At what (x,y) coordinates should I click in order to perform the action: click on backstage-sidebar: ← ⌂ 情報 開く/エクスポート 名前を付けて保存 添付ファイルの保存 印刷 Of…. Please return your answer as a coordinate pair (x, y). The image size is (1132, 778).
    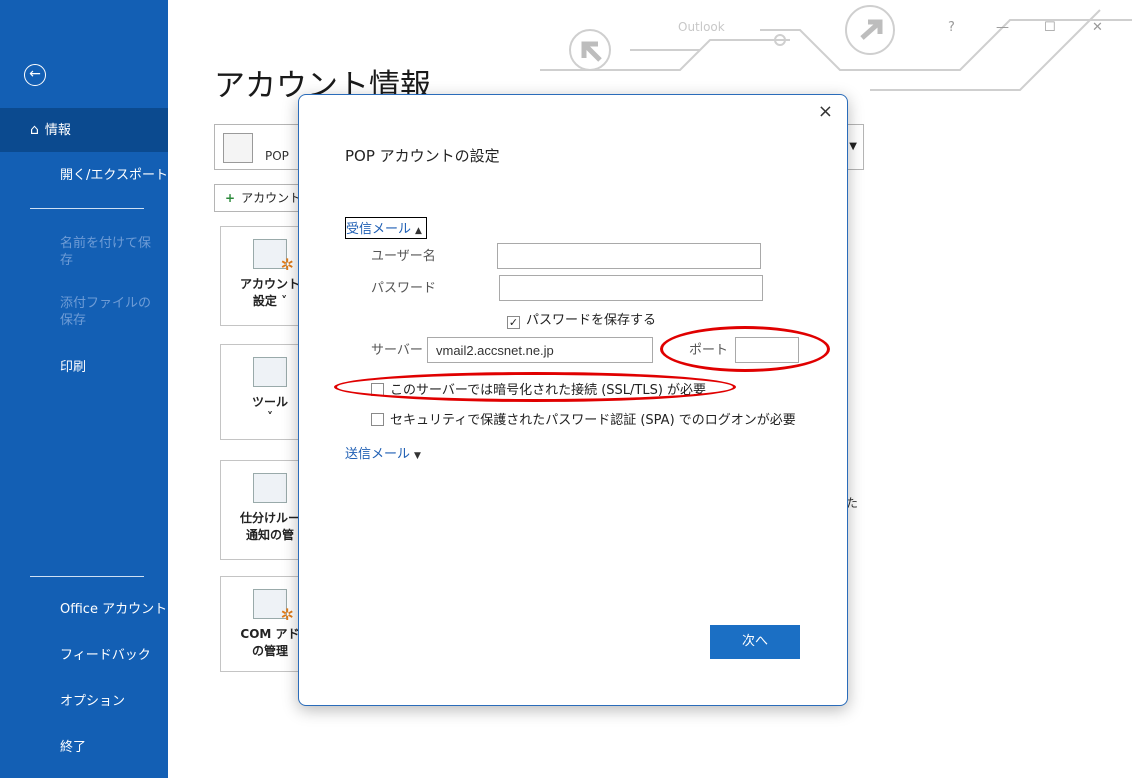
    Looking at the image, I should click on (84, 389).